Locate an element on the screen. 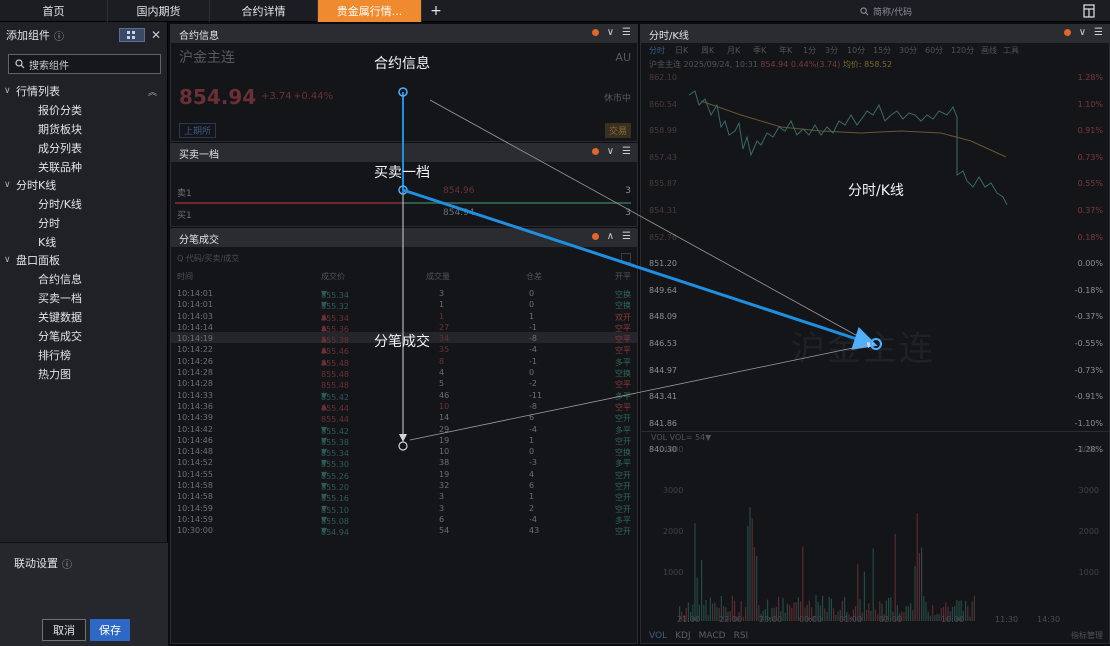 This screenshot has width=1110, height=646. table-row: 10:14:55 855.26 ▼ 19 4 空开 is located at coordinates (404, 474).